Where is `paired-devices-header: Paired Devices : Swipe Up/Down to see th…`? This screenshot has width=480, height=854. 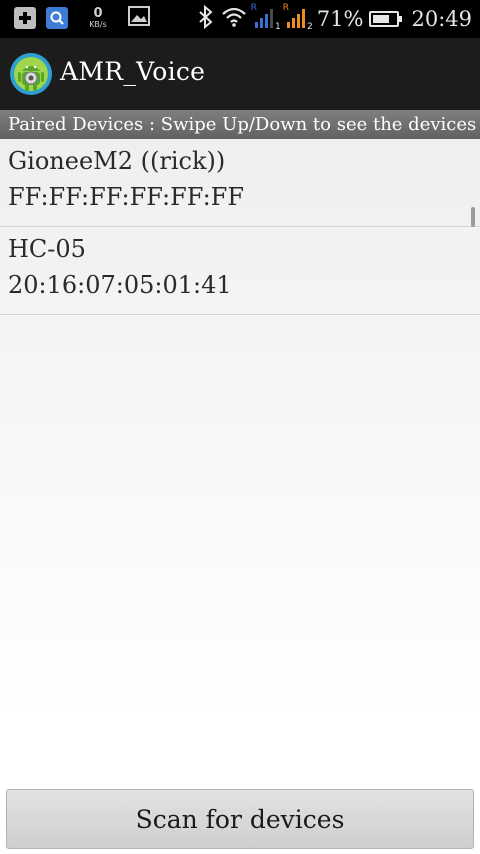
paired-devices-header: Paired Devices : Swipe Up/Down to see th… is located at coordinates (240, 124).